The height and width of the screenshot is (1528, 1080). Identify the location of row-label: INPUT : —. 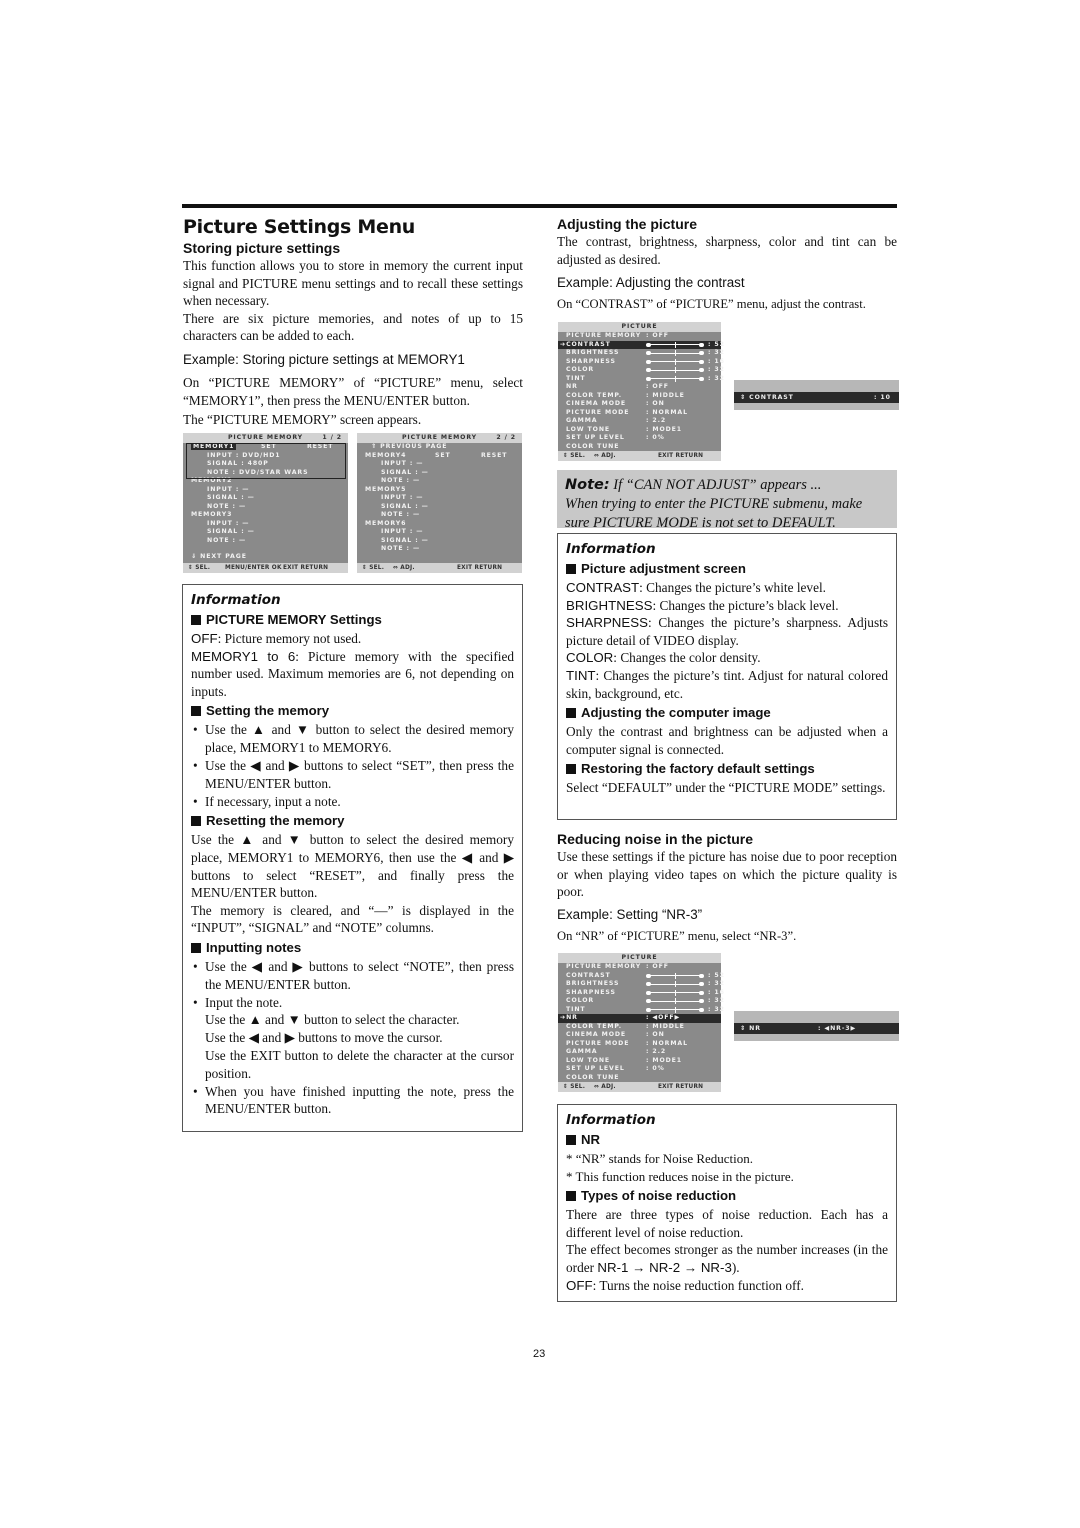
(402, 463).